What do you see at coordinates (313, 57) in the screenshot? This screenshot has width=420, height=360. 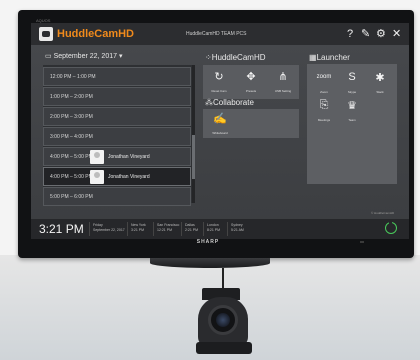 I see `grid-icon: ▦` at bounding box center [313, 57].